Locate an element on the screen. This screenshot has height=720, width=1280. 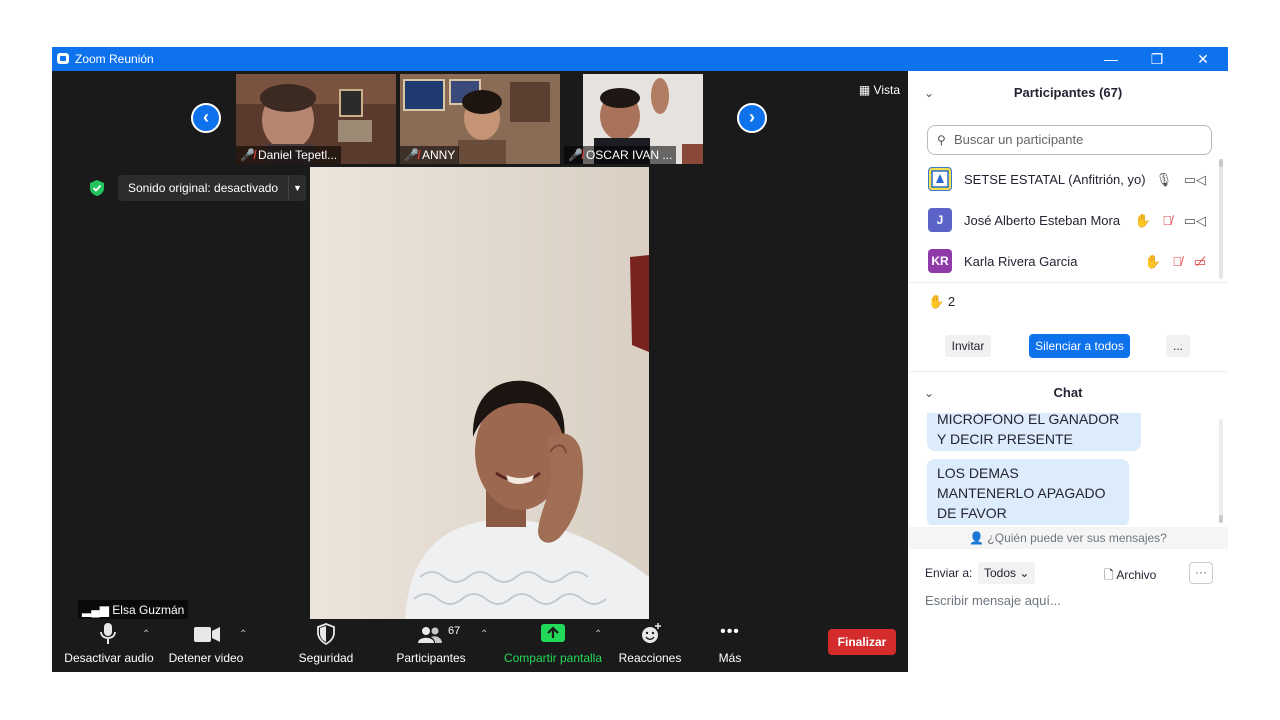
avatar: J is located at coordinates (940, 220).